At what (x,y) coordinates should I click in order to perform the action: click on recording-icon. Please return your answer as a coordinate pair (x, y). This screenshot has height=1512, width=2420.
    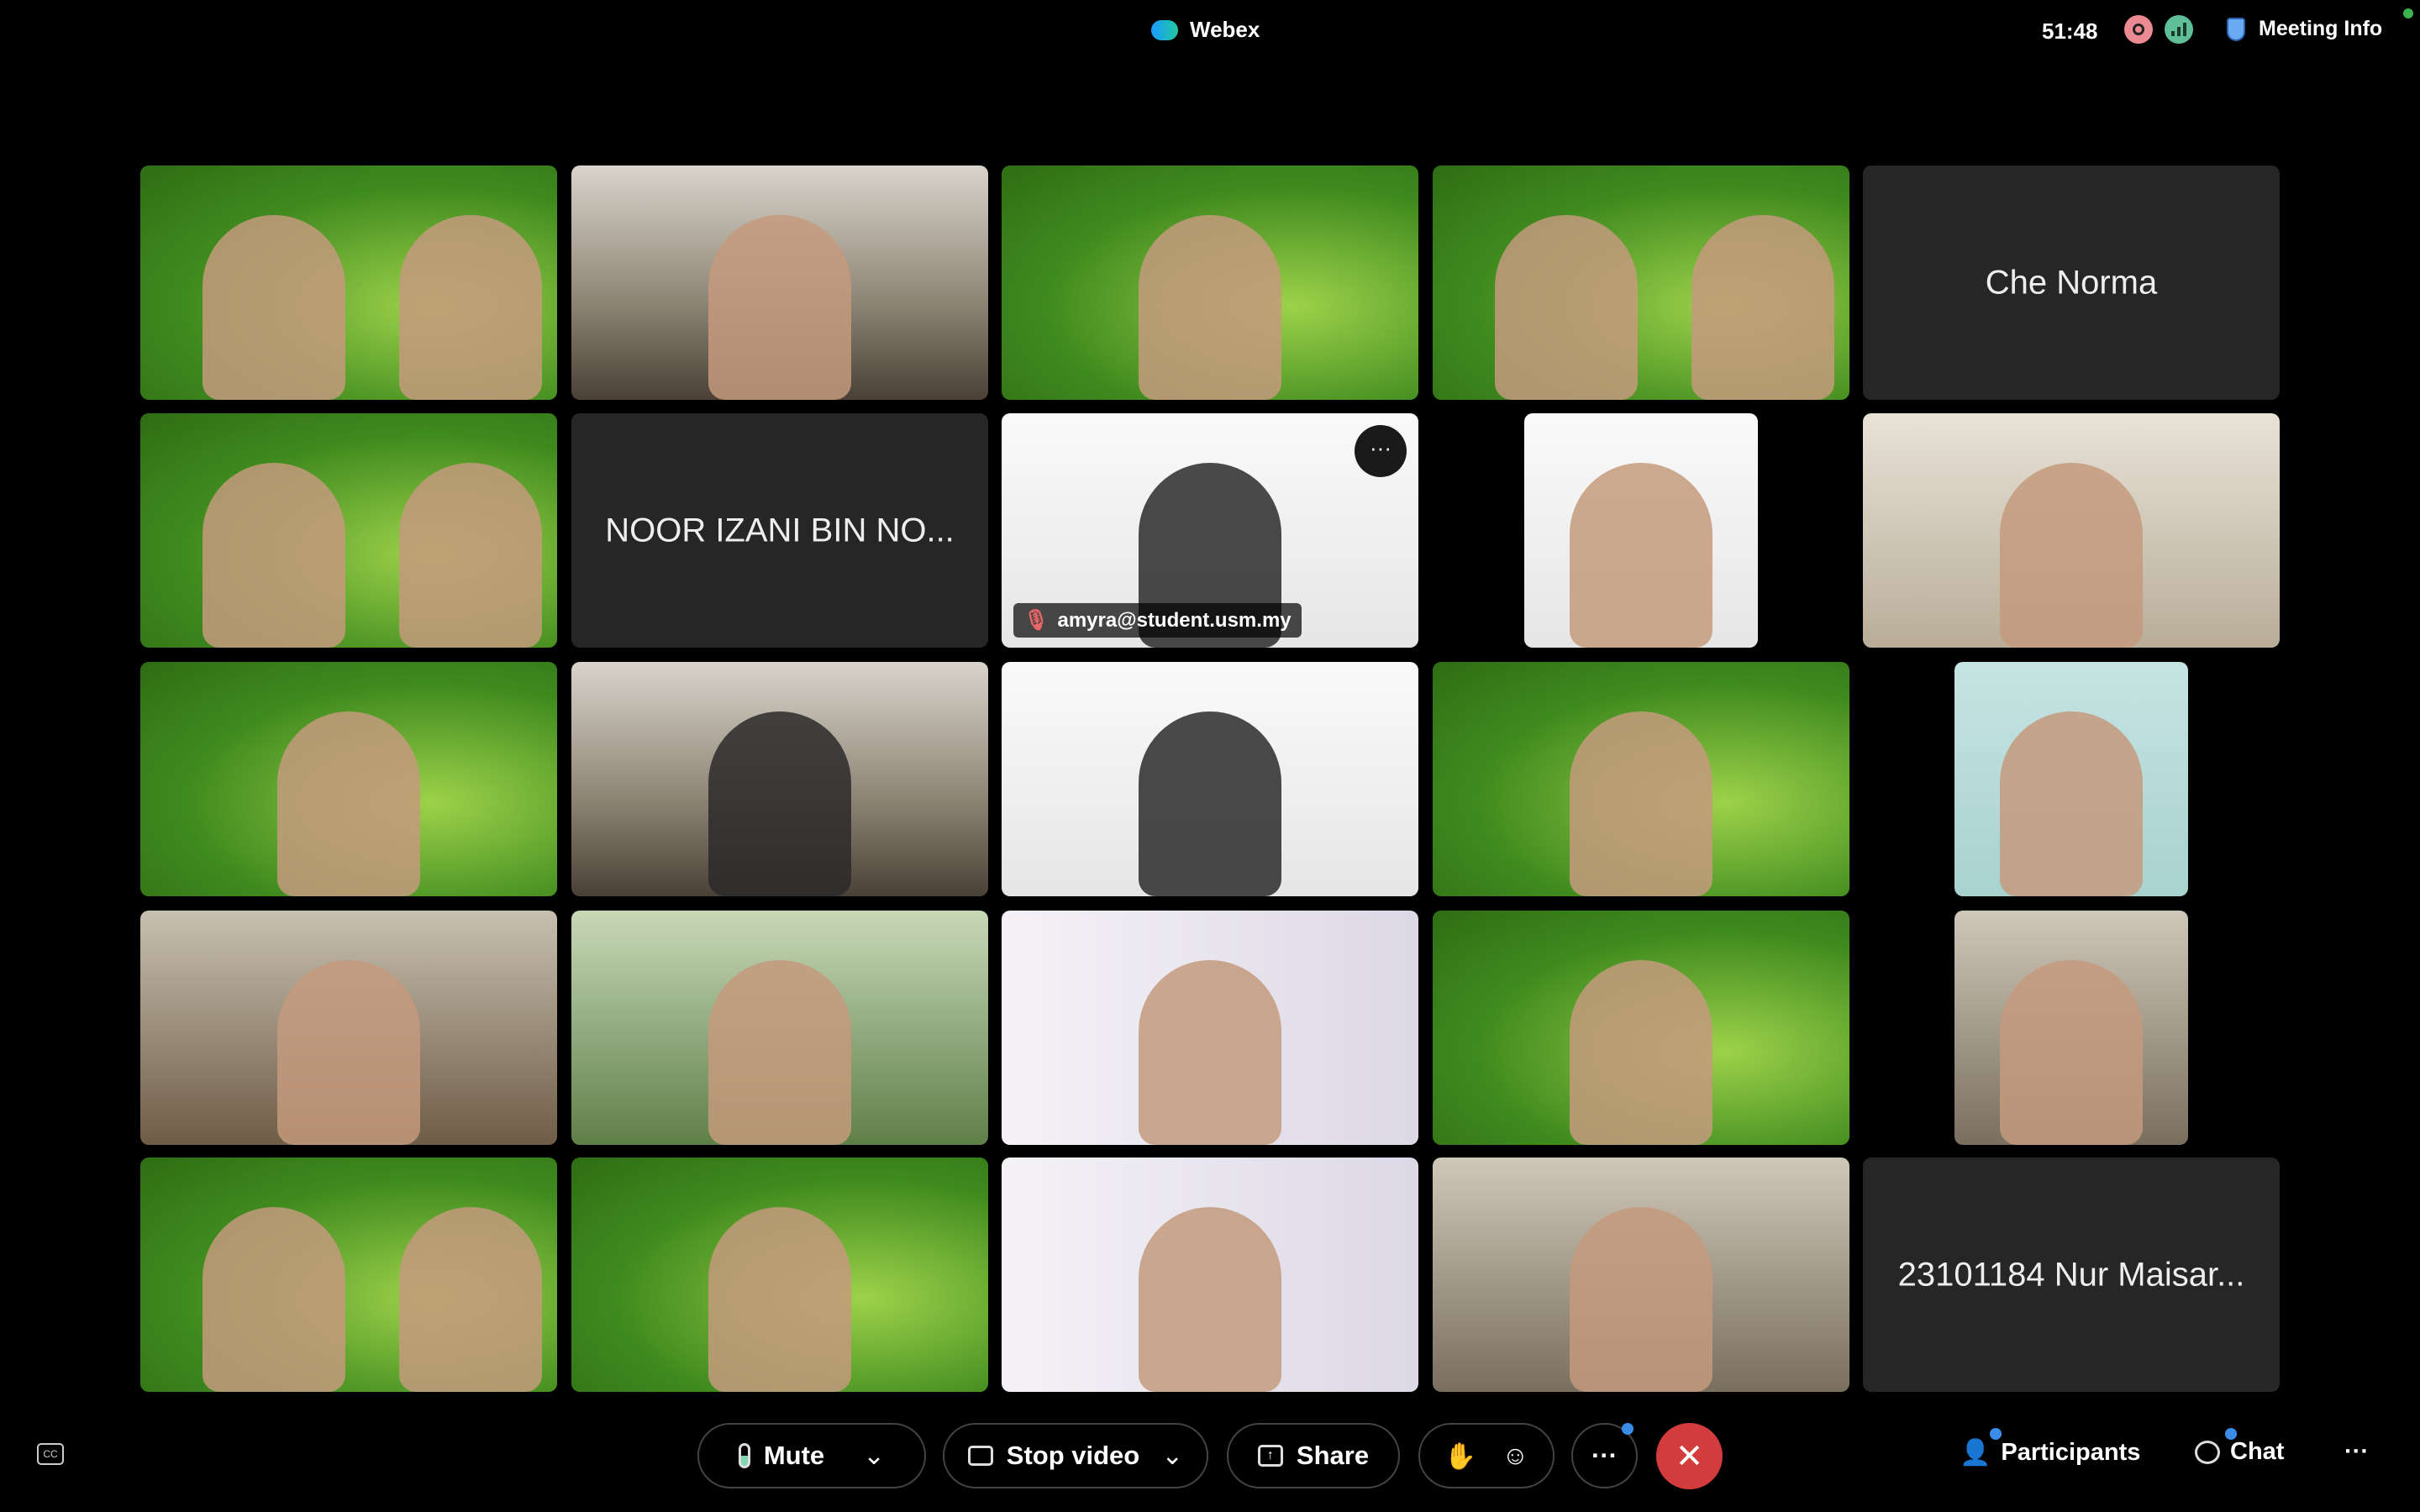
    Looking at the image, I should click on (2139, 29).